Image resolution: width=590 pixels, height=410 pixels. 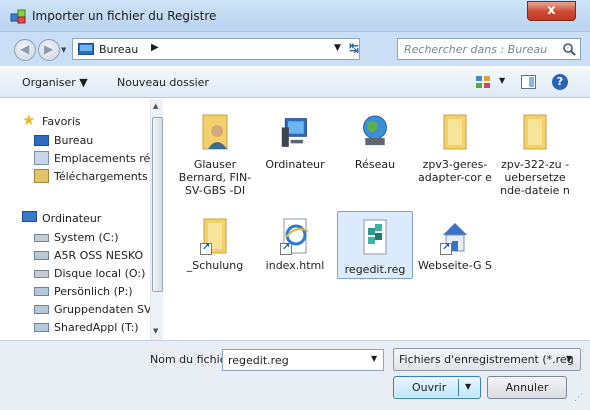 What do you see at coordinates (375, 237) in the screenshot?
I see `registry-file-icon` at bounding box center [375, 237].